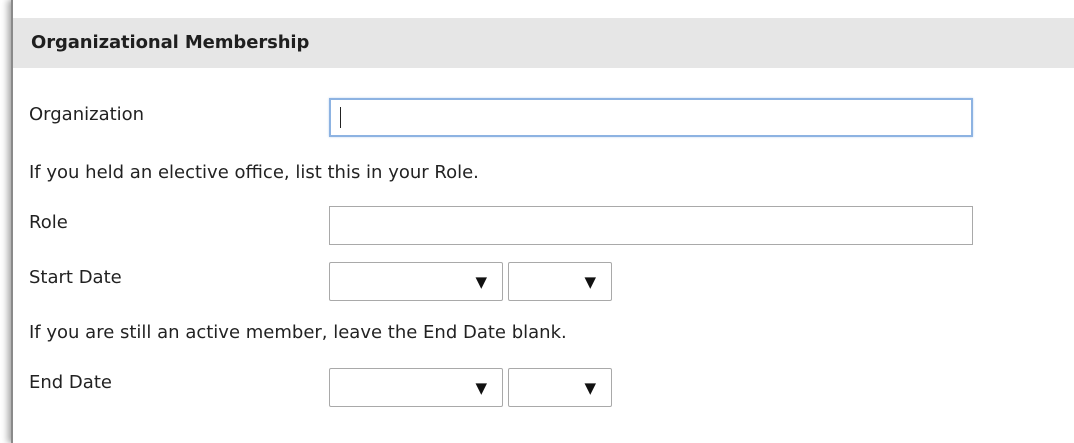 The width and height of the screenshot is (1074, 443). What do you see at coordinates (543, 43) in the screenshot?
I see `section-header: Organizational Membership` at bounding box center [543, 43].